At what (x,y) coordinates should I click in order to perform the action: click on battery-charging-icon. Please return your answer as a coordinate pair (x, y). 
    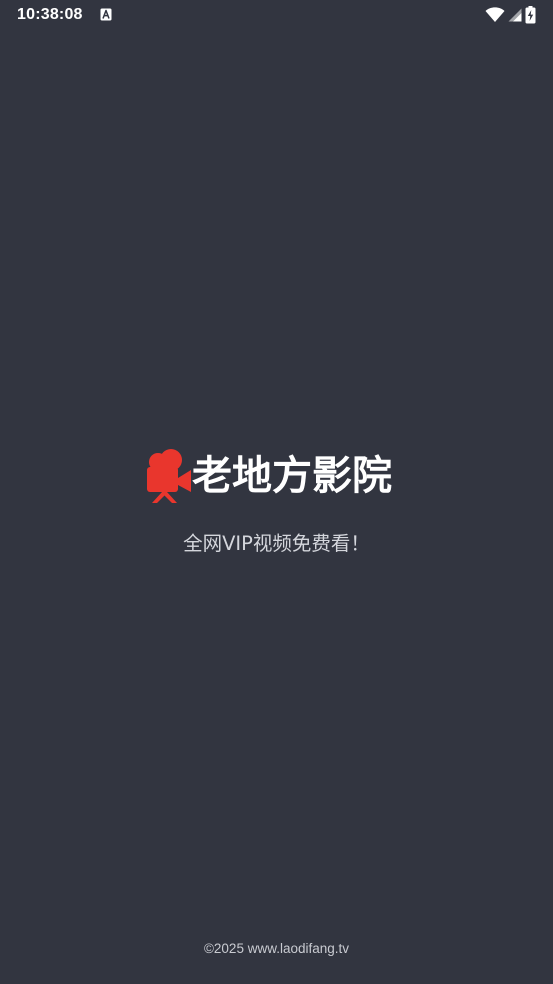
    Looking at the image, I should click on (530, 15).